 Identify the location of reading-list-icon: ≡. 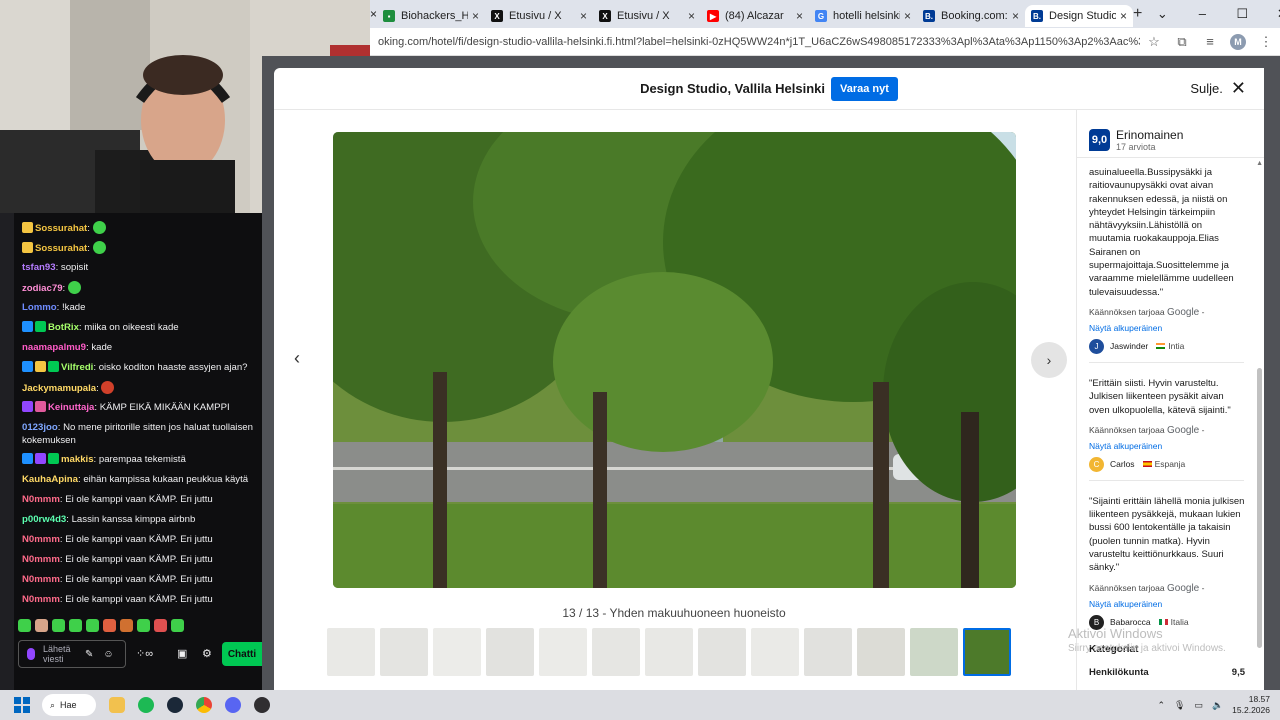
(1210, 41).